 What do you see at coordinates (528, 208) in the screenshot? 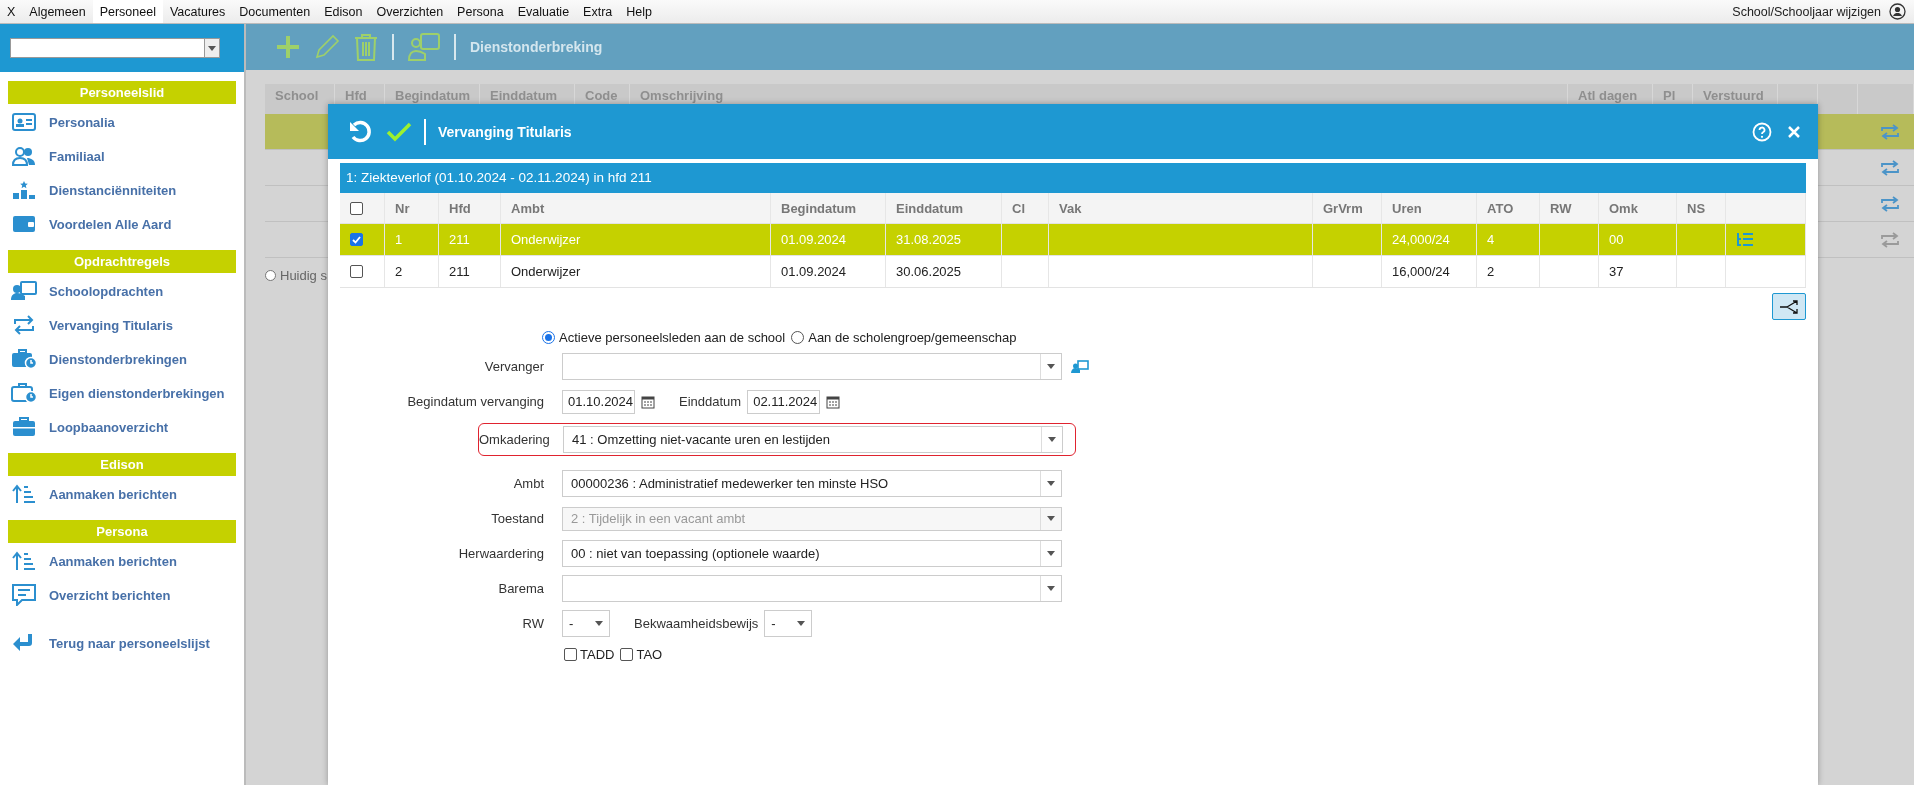
I see `column-header: Ambt` at bounding box center [528, 208].